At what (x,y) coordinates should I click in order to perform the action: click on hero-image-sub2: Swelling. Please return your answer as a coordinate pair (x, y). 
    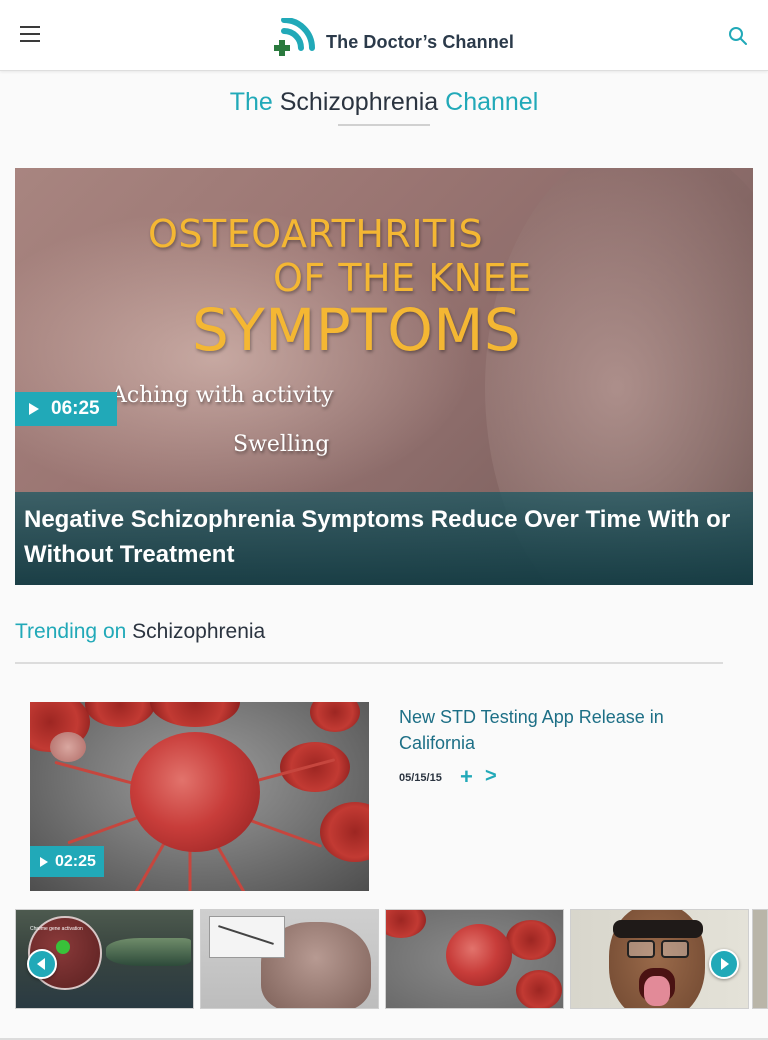
    Looking at the image, I should click on (281, 444).